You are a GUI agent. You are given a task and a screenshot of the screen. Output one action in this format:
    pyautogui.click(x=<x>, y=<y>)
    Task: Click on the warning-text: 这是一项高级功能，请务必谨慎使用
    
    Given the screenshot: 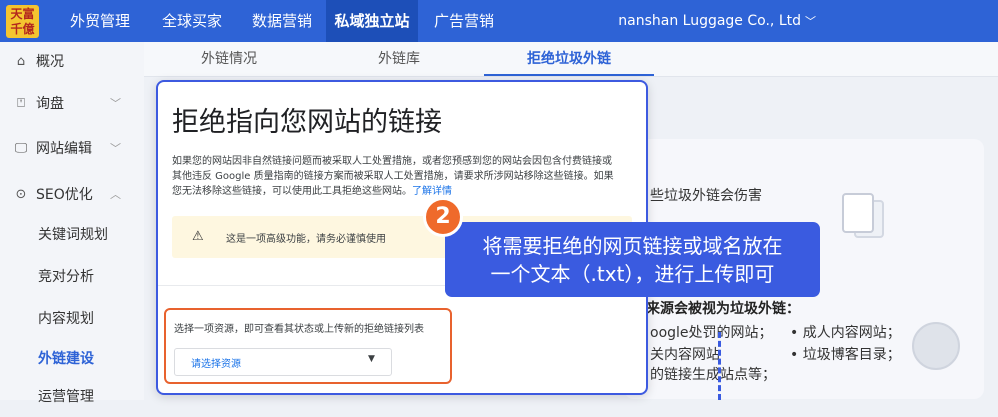 What is the action you would take?
    pyautogui.click(x=306, y=239)
    